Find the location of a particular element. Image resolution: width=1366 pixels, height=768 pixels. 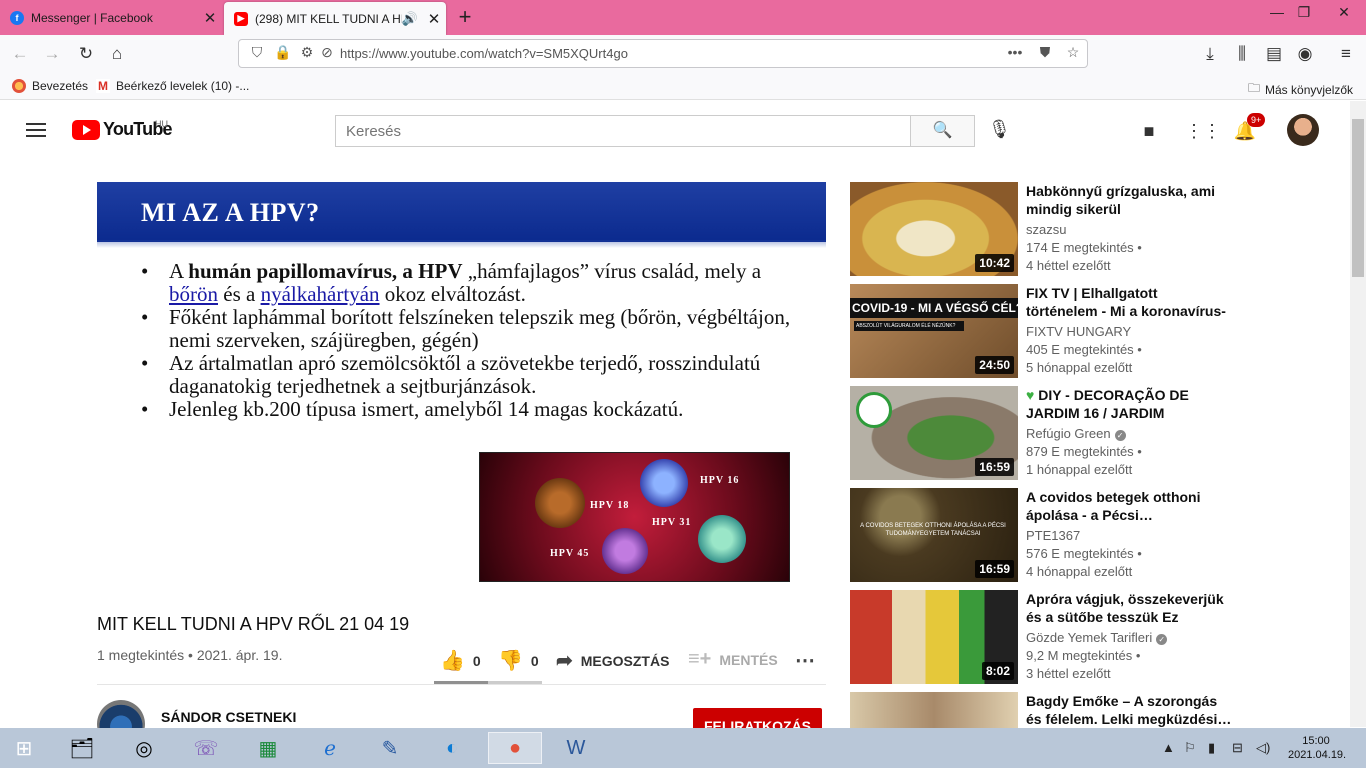

app-icon: ✎ is located at coordinates (390, 748).